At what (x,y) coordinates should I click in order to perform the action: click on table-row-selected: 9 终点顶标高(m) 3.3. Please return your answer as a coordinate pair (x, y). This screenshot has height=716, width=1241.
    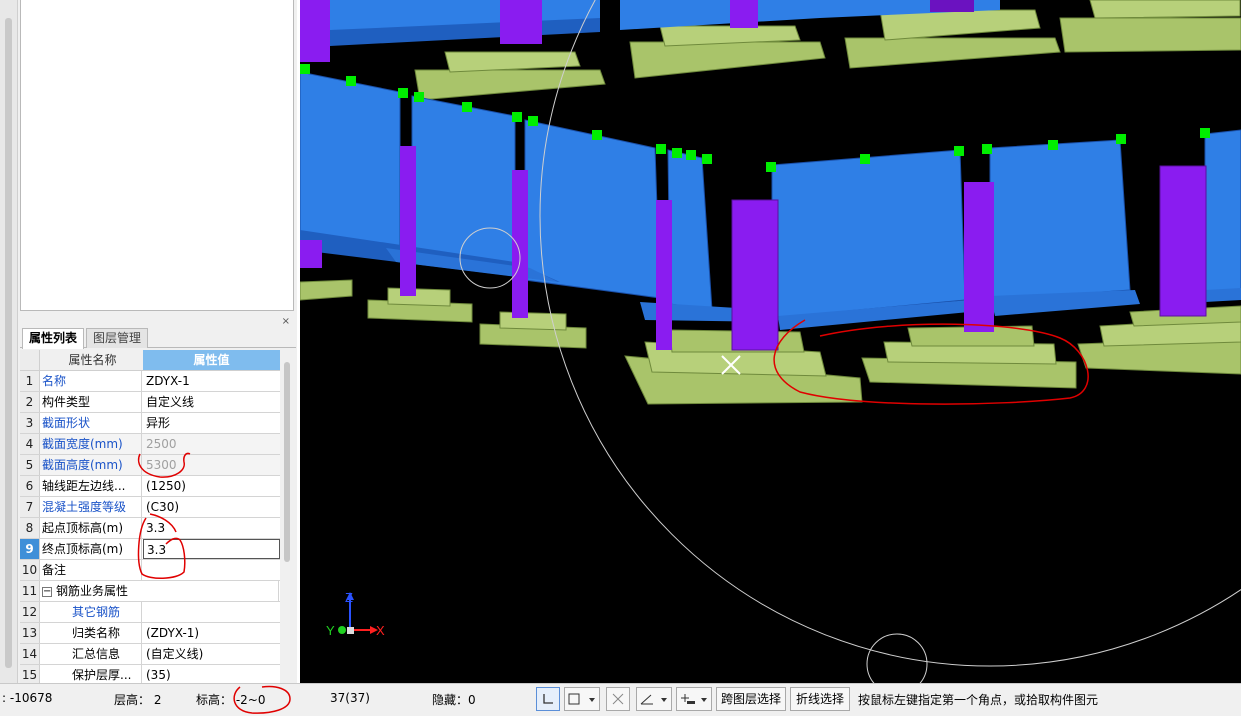
    Looking at the image, I should click on (150, 549).